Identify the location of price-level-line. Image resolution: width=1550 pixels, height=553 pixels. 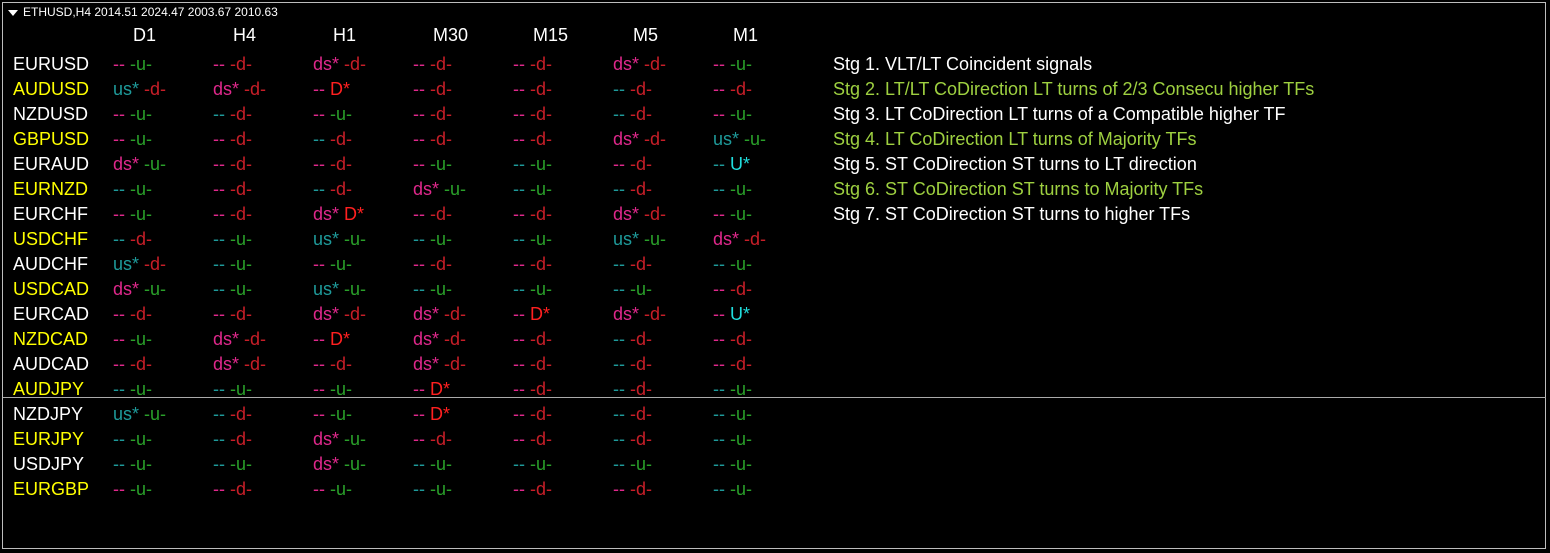
(774, 397).